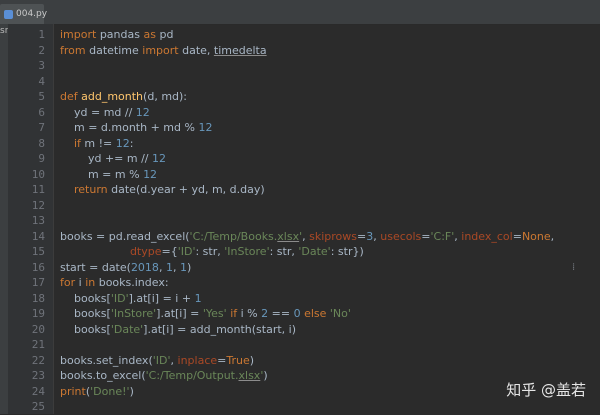 This screenshot has width=600, height=415. I want to click on code-line: yd = md // 12, so click(105, 113).